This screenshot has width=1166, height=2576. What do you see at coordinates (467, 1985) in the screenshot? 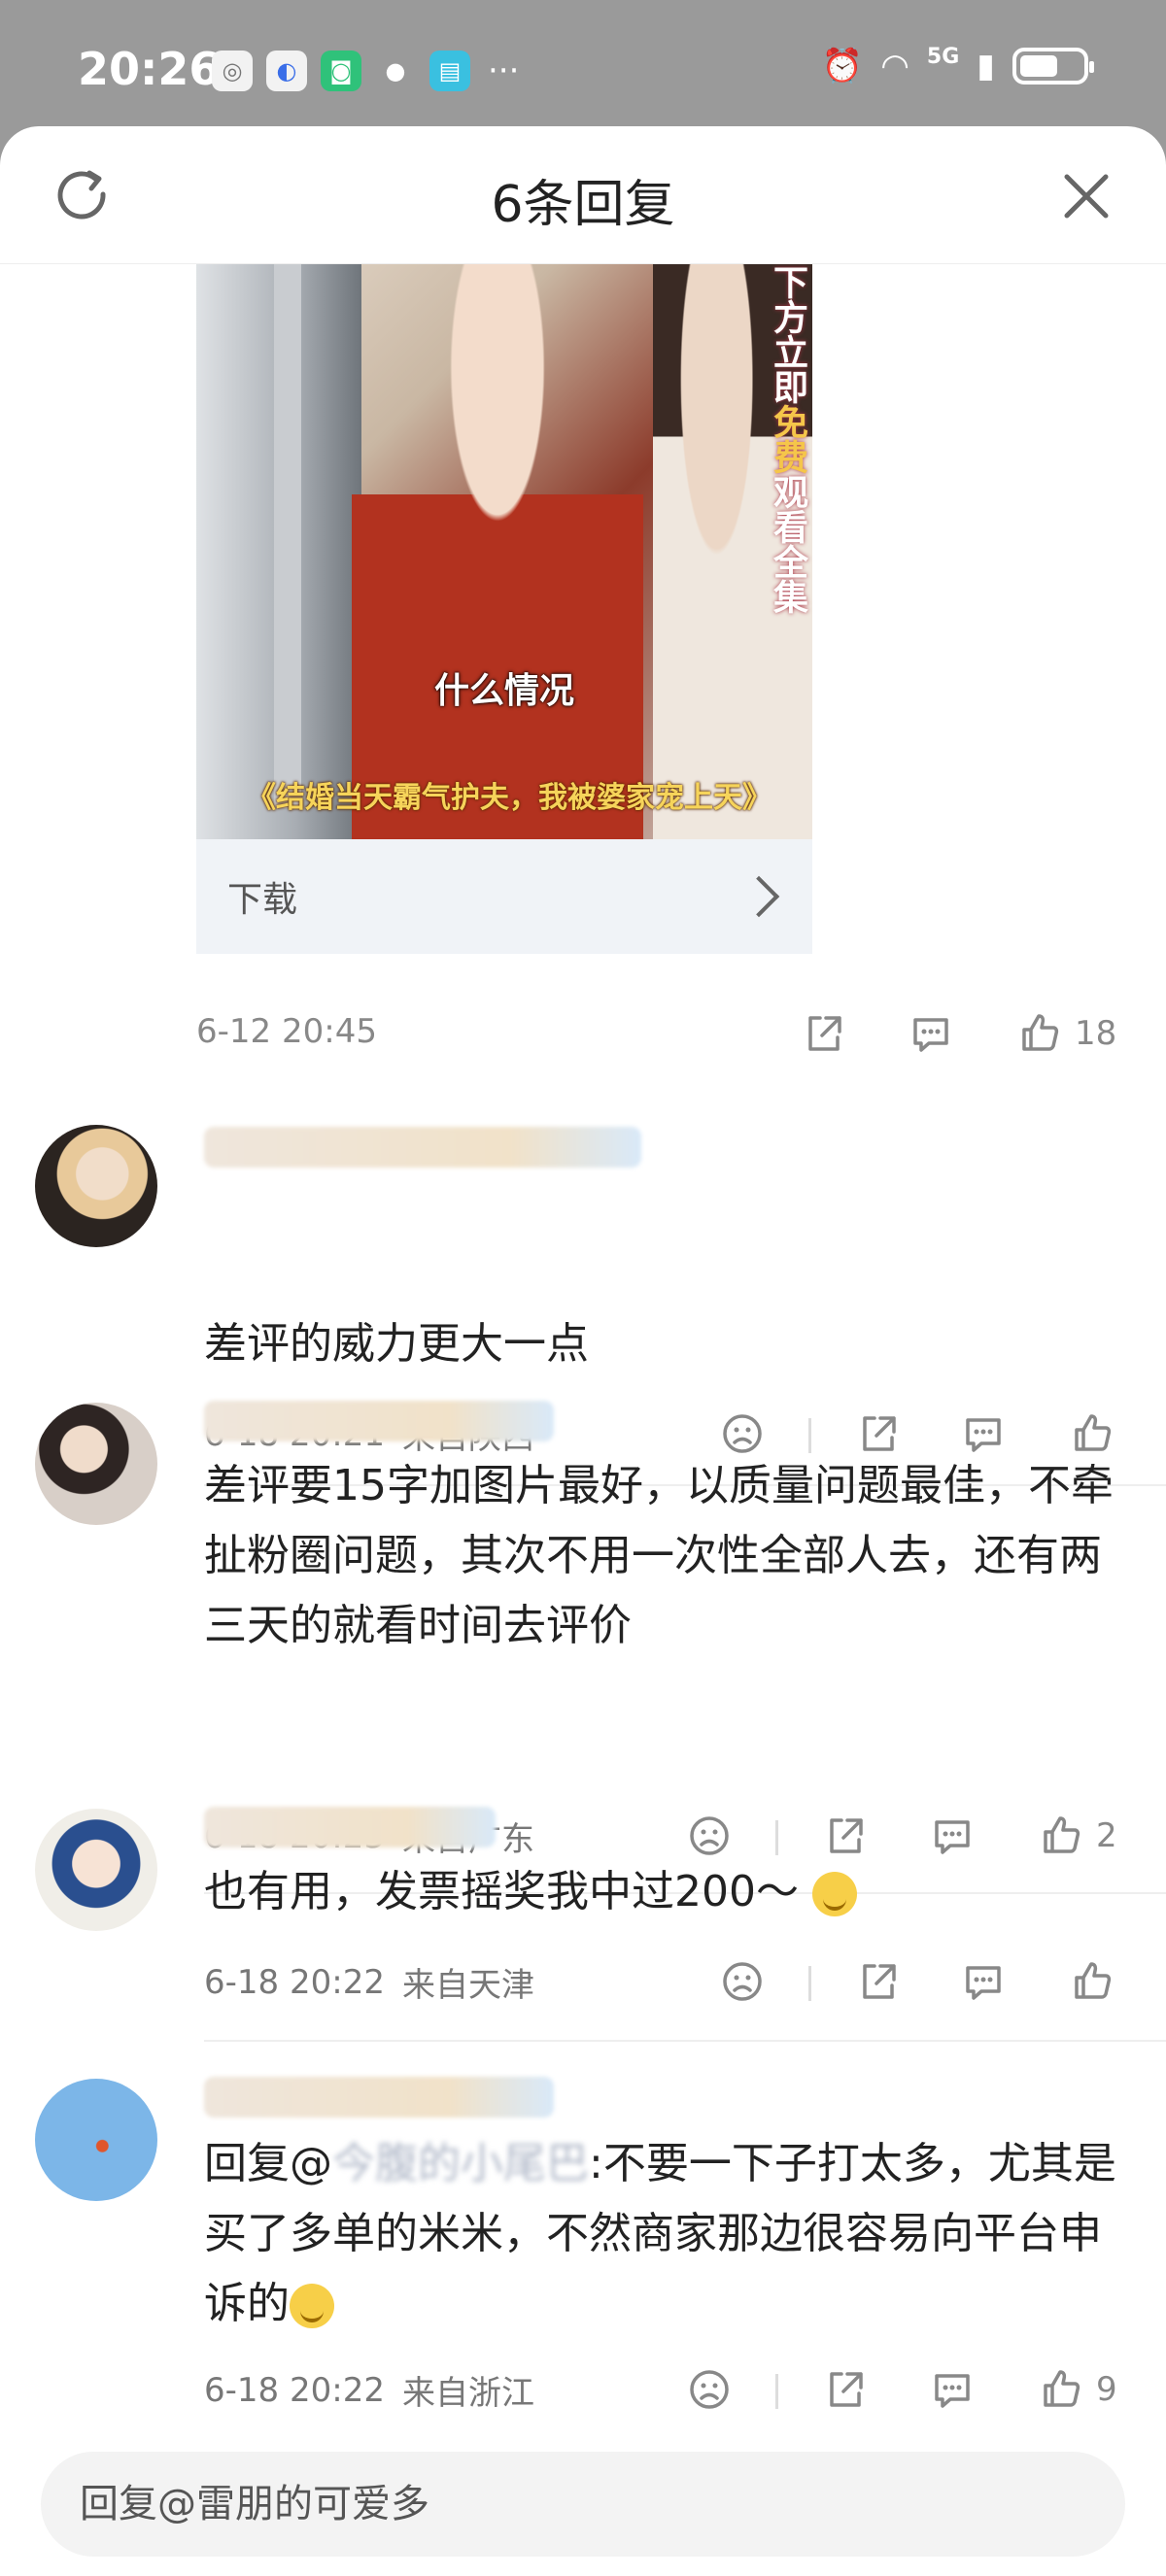
I see `comment-location: 来自天津` at bounding box center [467, 1985].